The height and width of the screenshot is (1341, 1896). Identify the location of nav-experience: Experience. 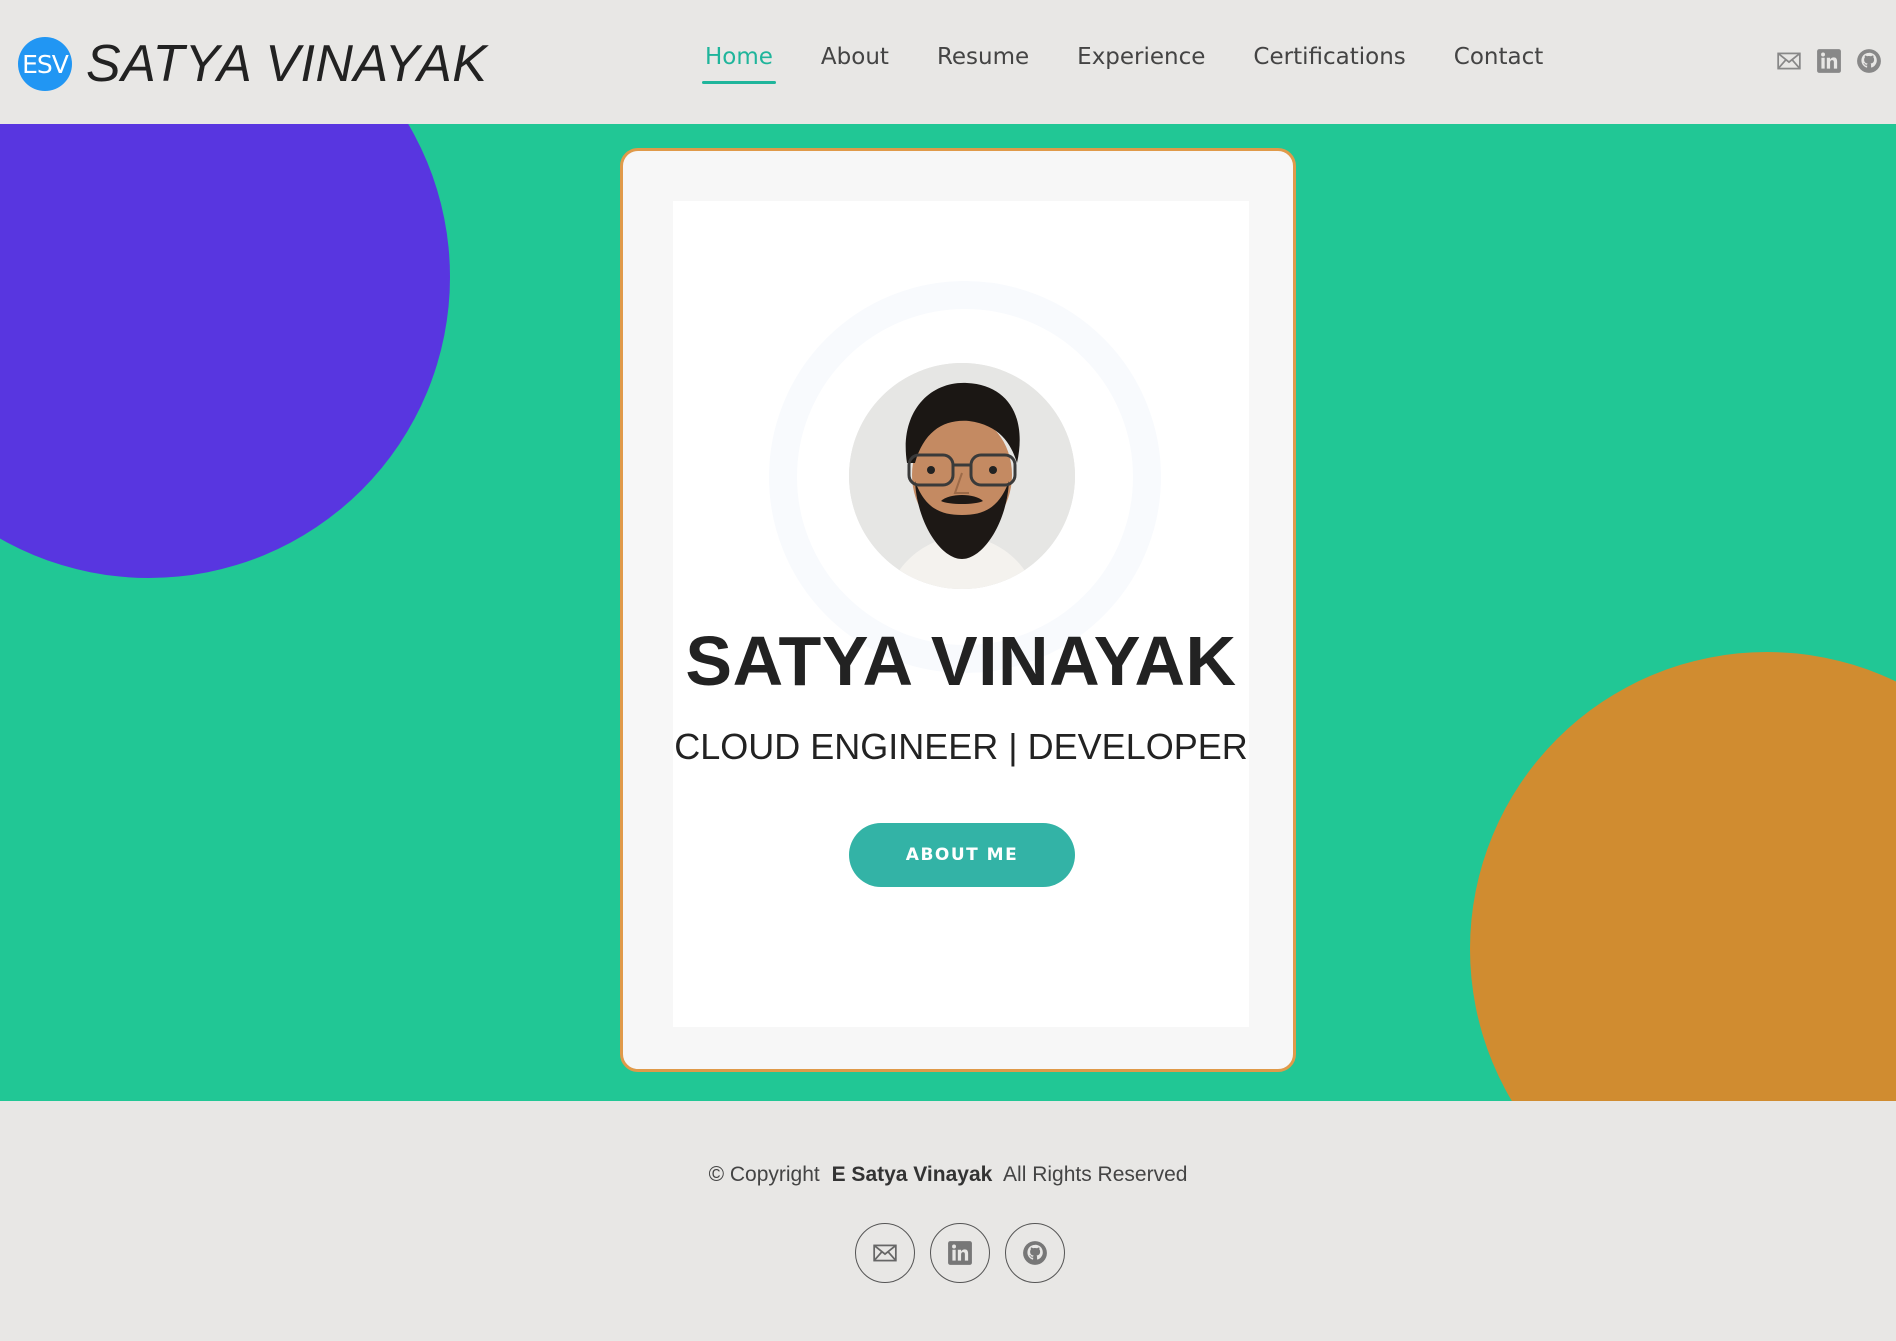
(1141, 64).